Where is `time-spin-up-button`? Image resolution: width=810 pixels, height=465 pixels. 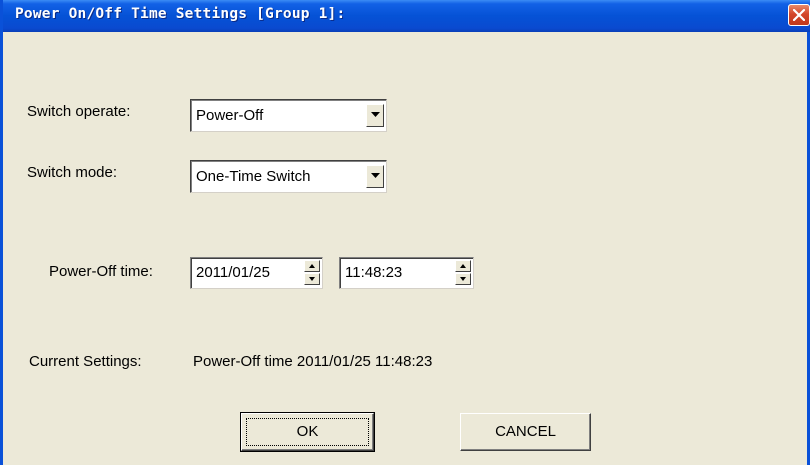
time-spin-up-button is located at coordinates (463, 266).